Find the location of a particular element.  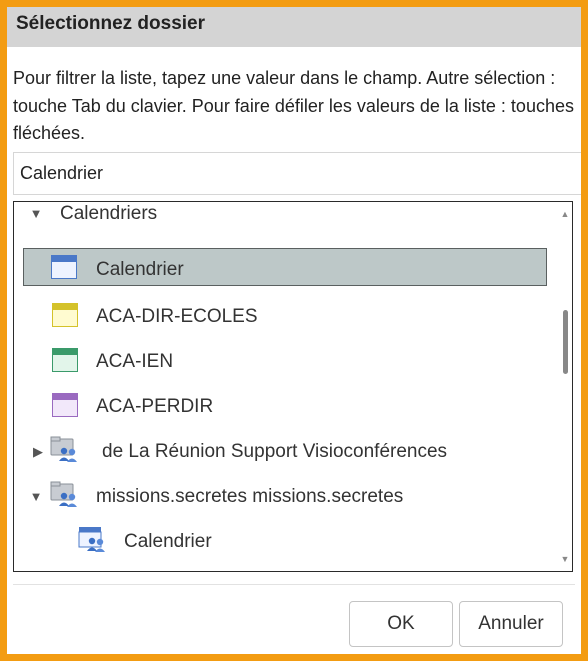

tree-item-aca-dir-ecoles: ACA-DIR-ECOLES is located at coordinates (286, 316).